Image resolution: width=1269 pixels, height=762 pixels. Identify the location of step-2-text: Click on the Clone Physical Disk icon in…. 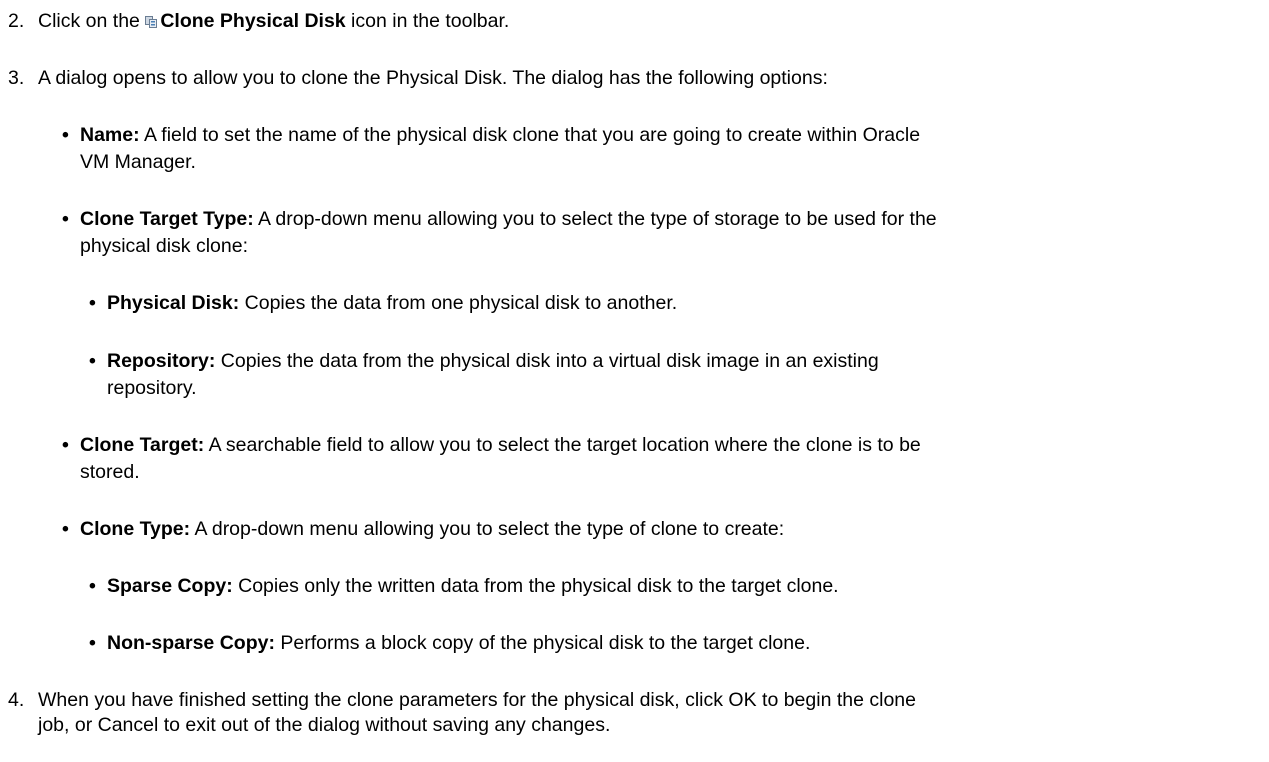
(273, 21).